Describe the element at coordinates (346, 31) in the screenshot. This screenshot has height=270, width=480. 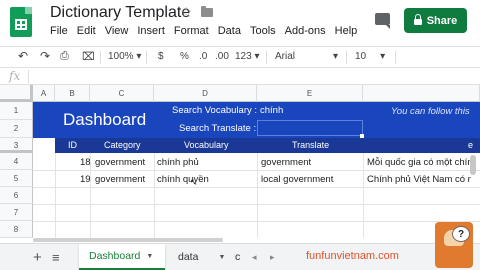
I see `menu-help: Help` at that location.